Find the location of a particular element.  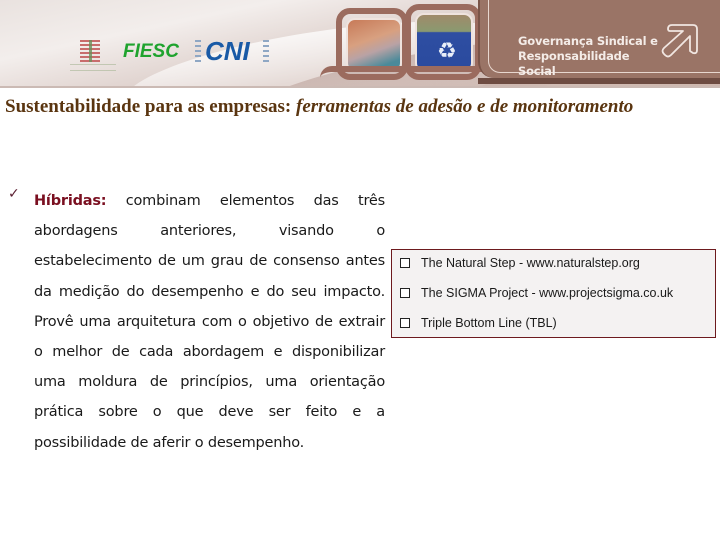

program-title-line1: Governança Sindical e is located at coordinates (588, 41).